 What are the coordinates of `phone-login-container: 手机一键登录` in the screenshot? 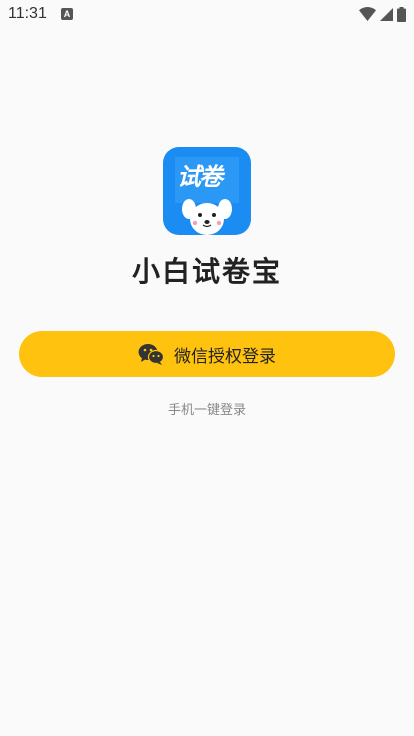 It's located at (207, 408).